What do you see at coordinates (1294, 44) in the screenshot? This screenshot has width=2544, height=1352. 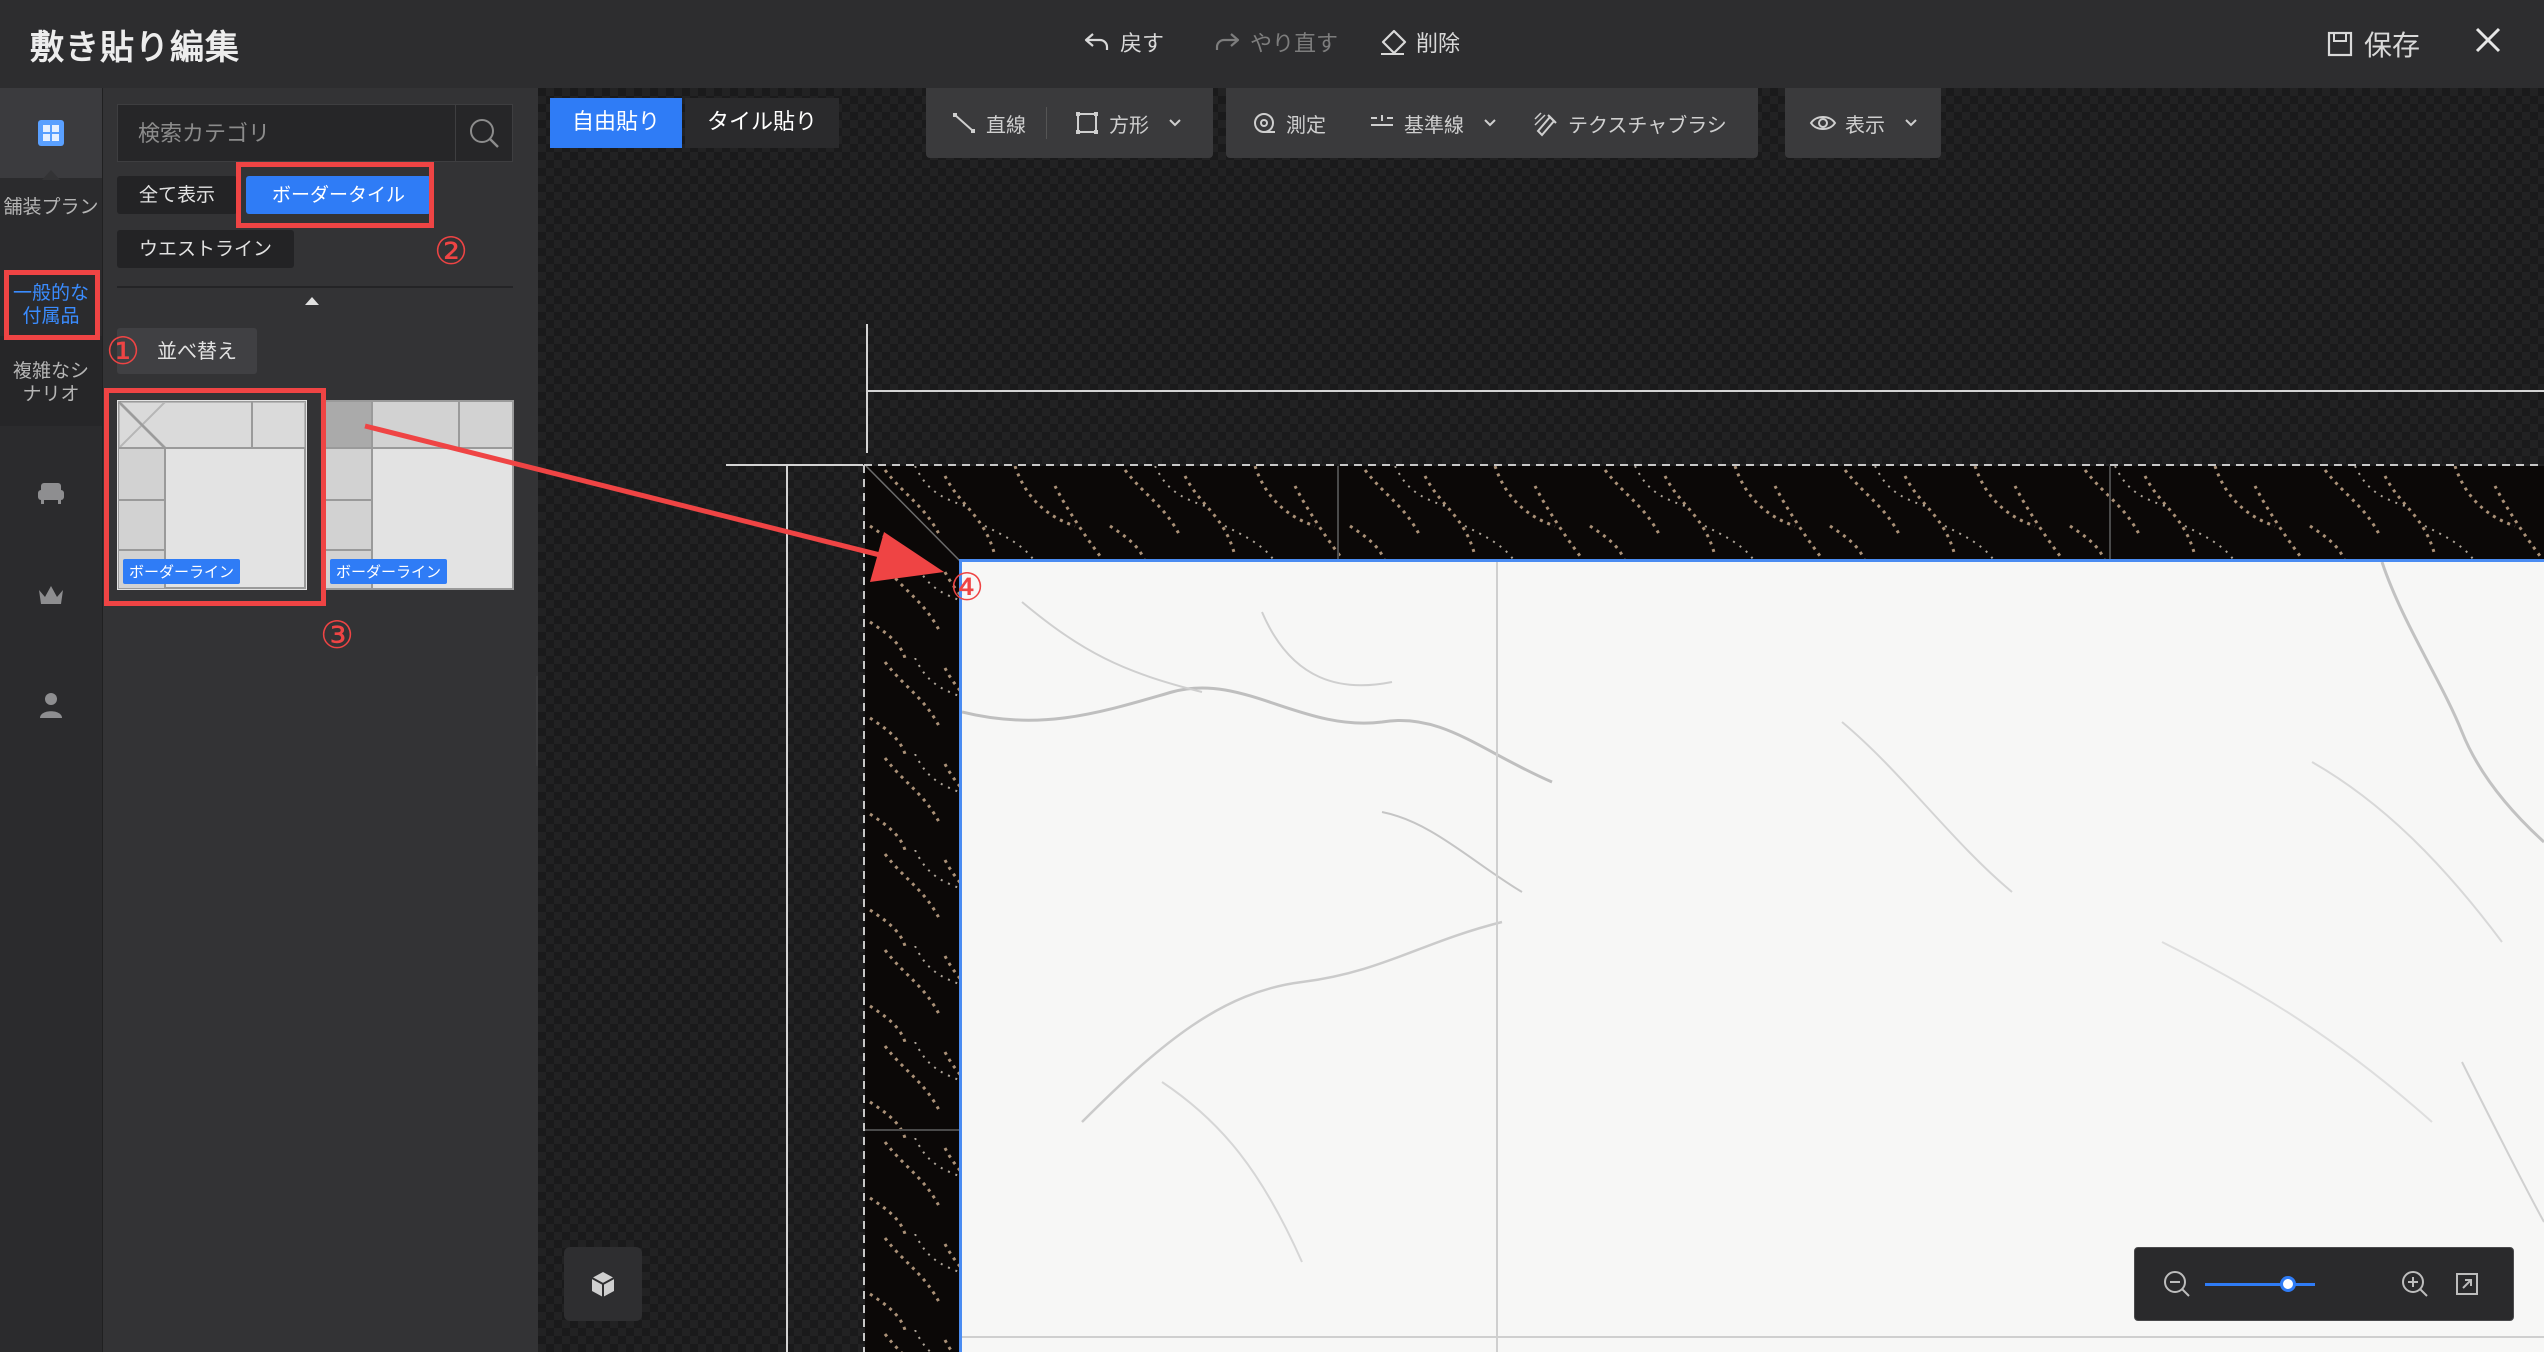 I see `redo-label: やり直す` at bounding box center [1294, 44].